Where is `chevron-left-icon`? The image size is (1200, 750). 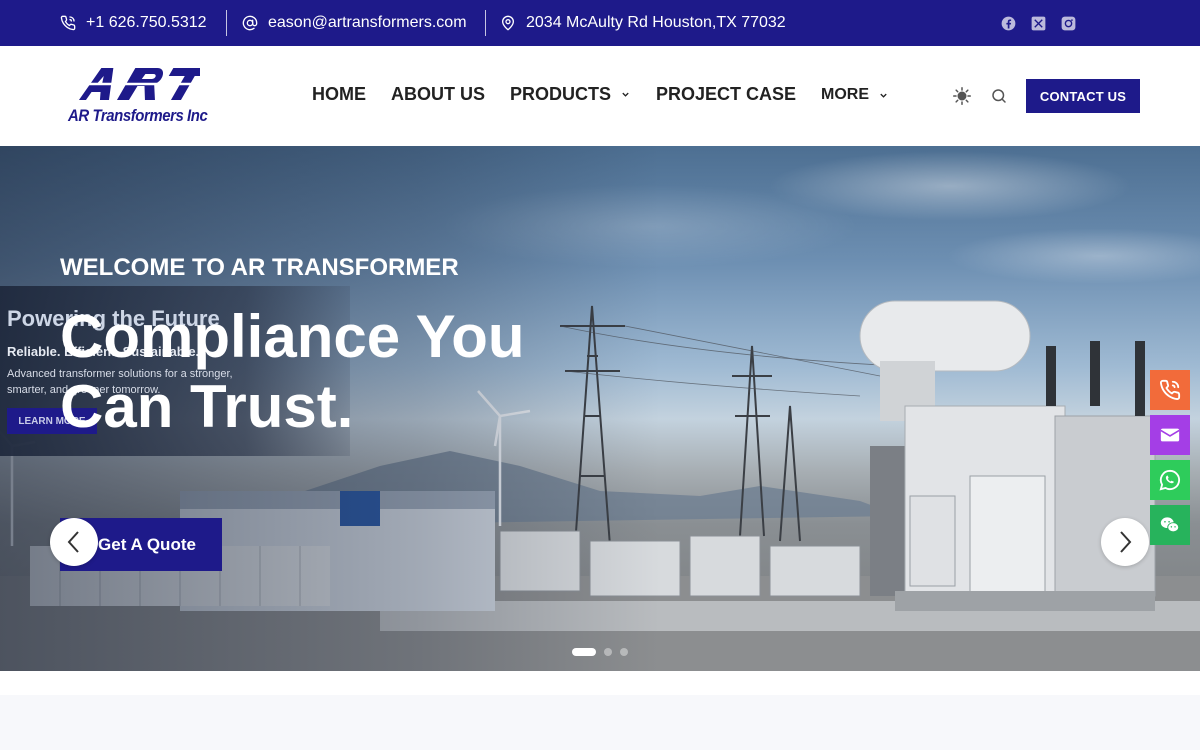
chevron-left-icon is located at coordinates (73, 542).